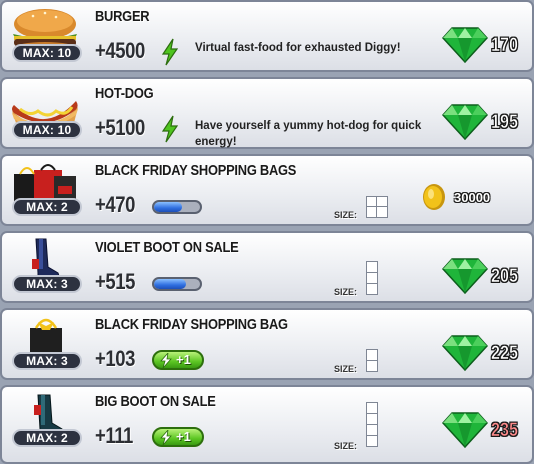 This screenshot has height=464, width=534. What do you see at coordinates (434, 197) in the screenshot?
I see `coin-icon` at bounding box center [434, 197].